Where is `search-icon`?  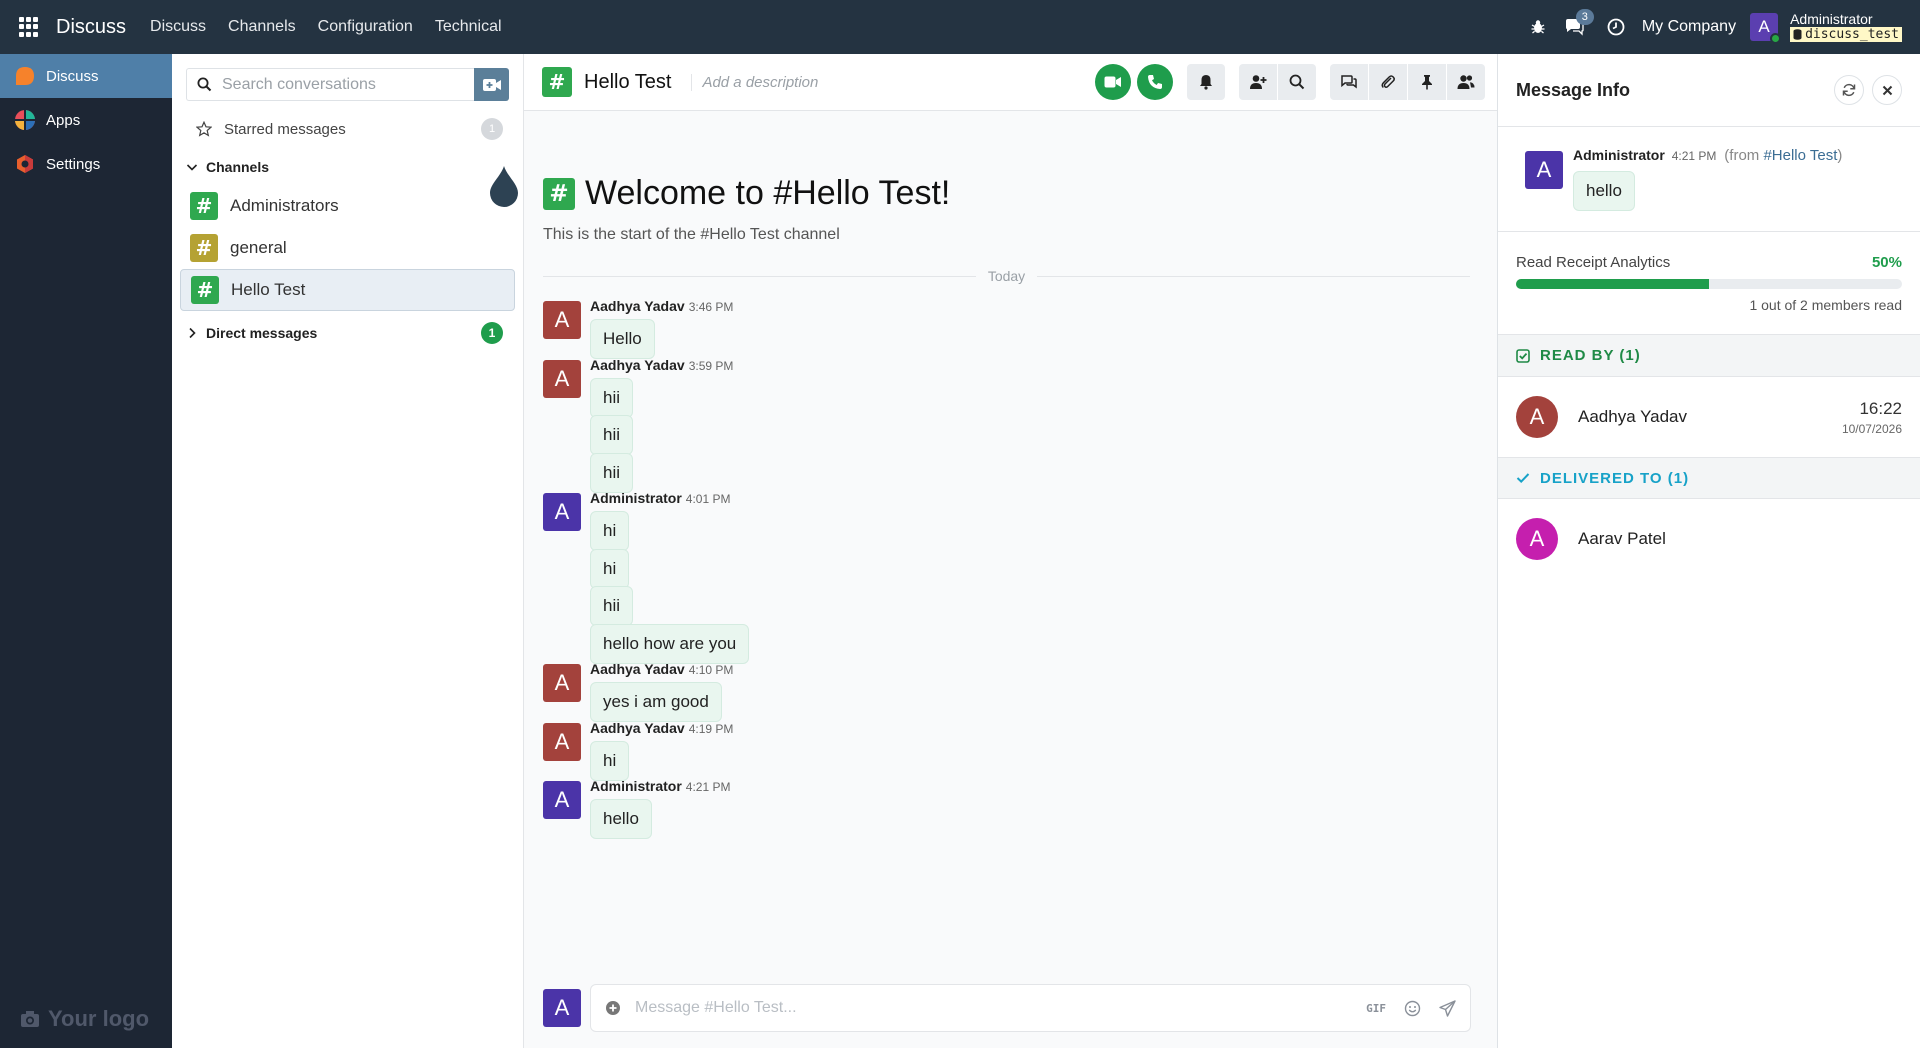 search-icon is located at coordinates (1297, 82).